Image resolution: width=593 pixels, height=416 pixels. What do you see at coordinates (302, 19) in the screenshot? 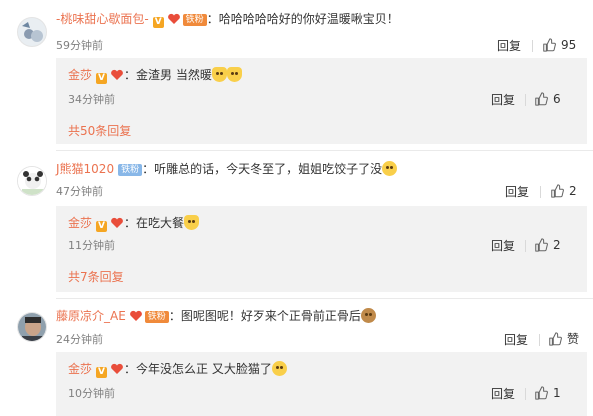
I see `comment-text: ：哈哈哈哈哈好的你好温暖啾宝贝！` at bounding box center [302, 19].